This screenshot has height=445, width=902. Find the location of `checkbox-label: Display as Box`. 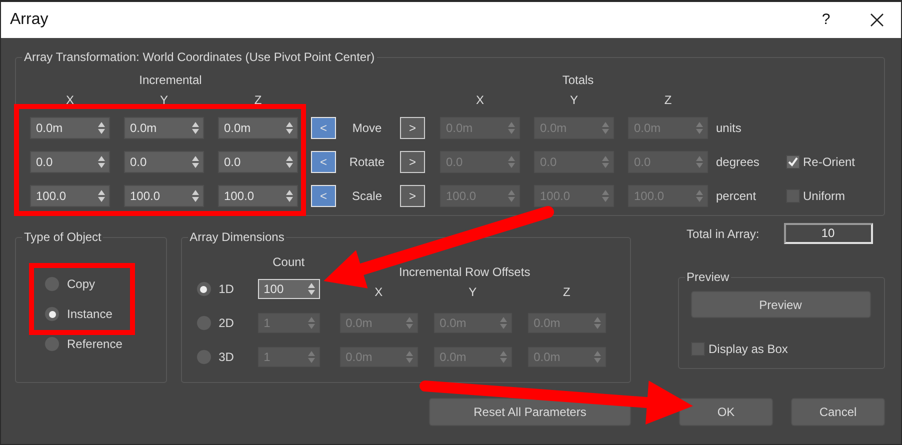

checkbox-label: Display as Box is located at coordinates (748, 349).